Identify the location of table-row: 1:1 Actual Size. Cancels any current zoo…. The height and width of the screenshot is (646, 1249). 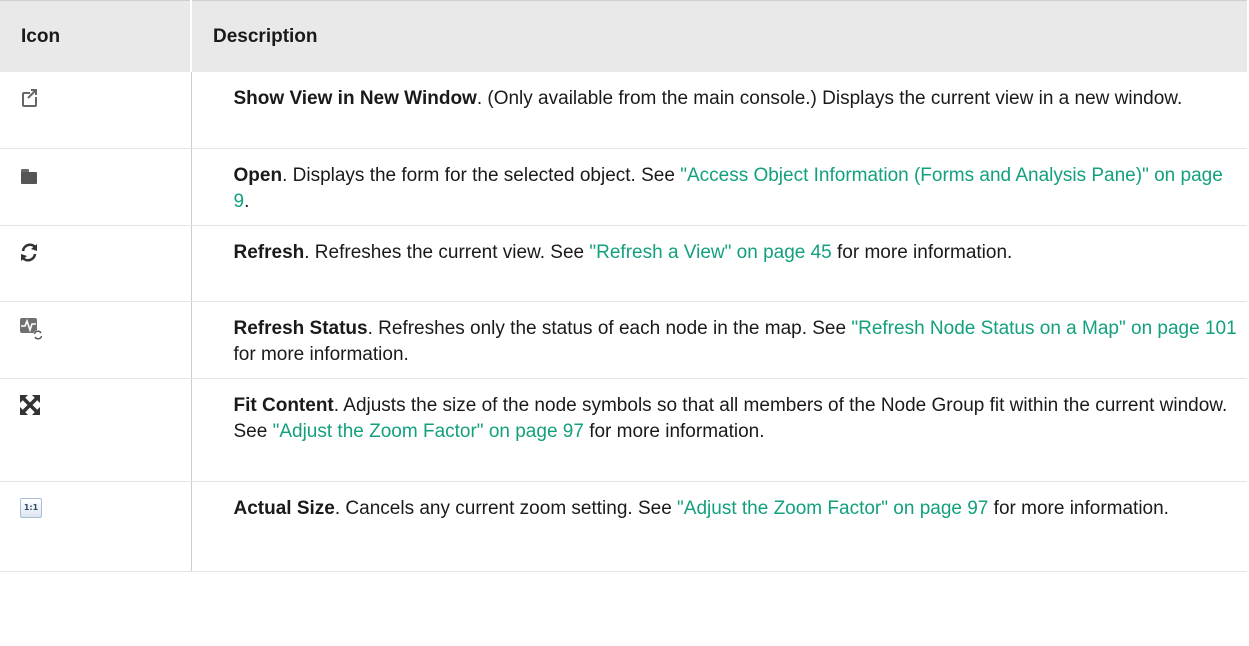
(623, 526).